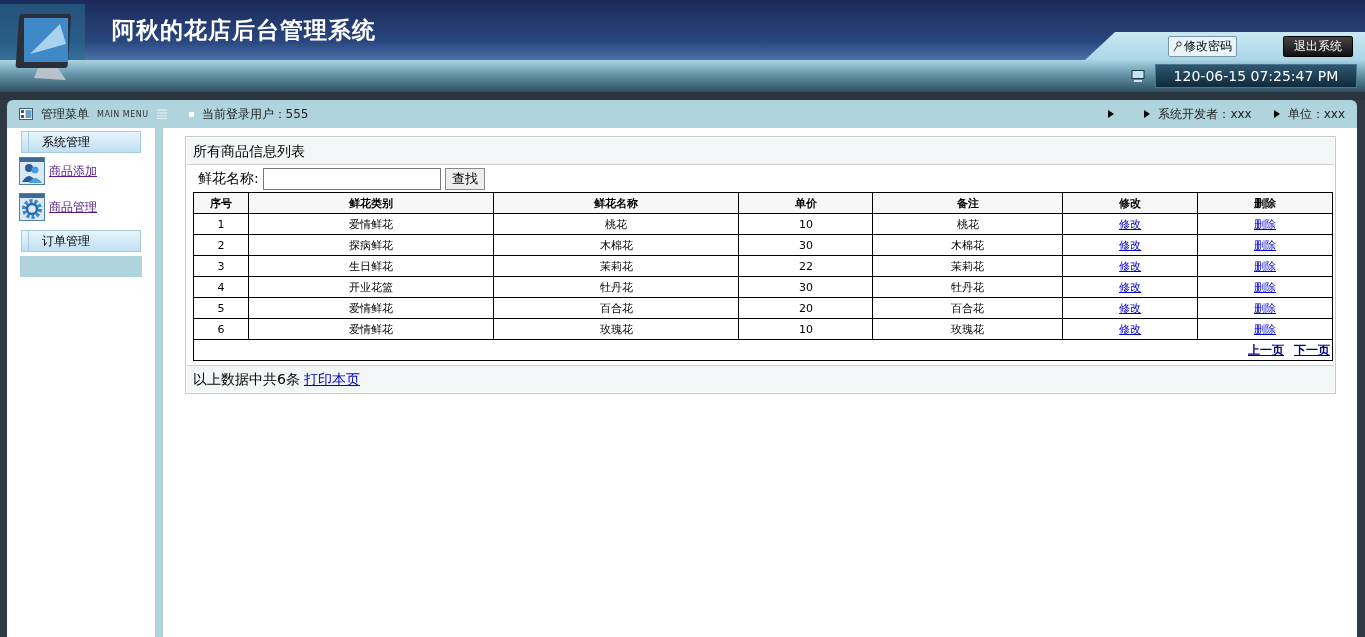 The height and width of the screenshot is (637, 1365). Describe the element at coordinates (221, 308) in the screenshot. I see `table-cell: 5` at that location.